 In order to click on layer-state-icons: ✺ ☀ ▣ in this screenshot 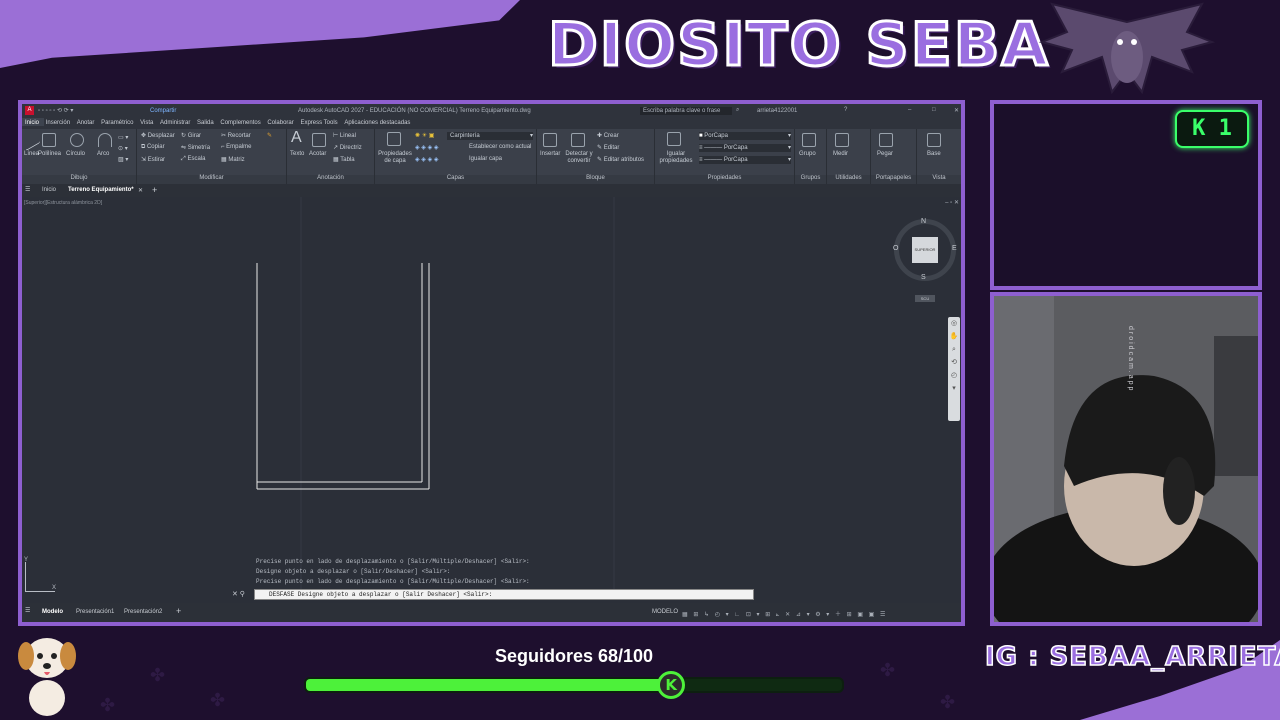, I will do `click(424, 135)`.